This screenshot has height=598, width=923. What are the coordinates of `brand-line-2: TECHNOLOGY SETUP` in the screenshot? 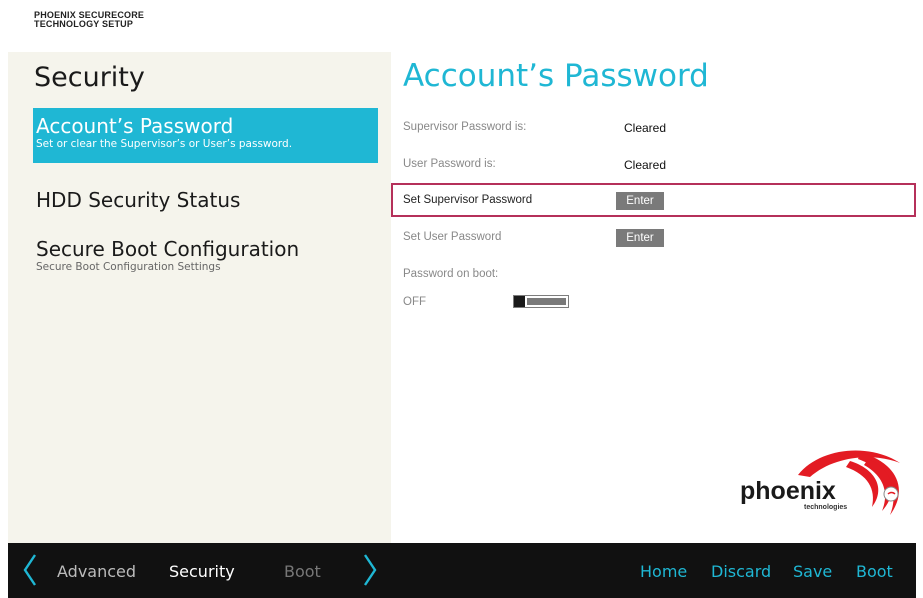 It's located at (84, 24).